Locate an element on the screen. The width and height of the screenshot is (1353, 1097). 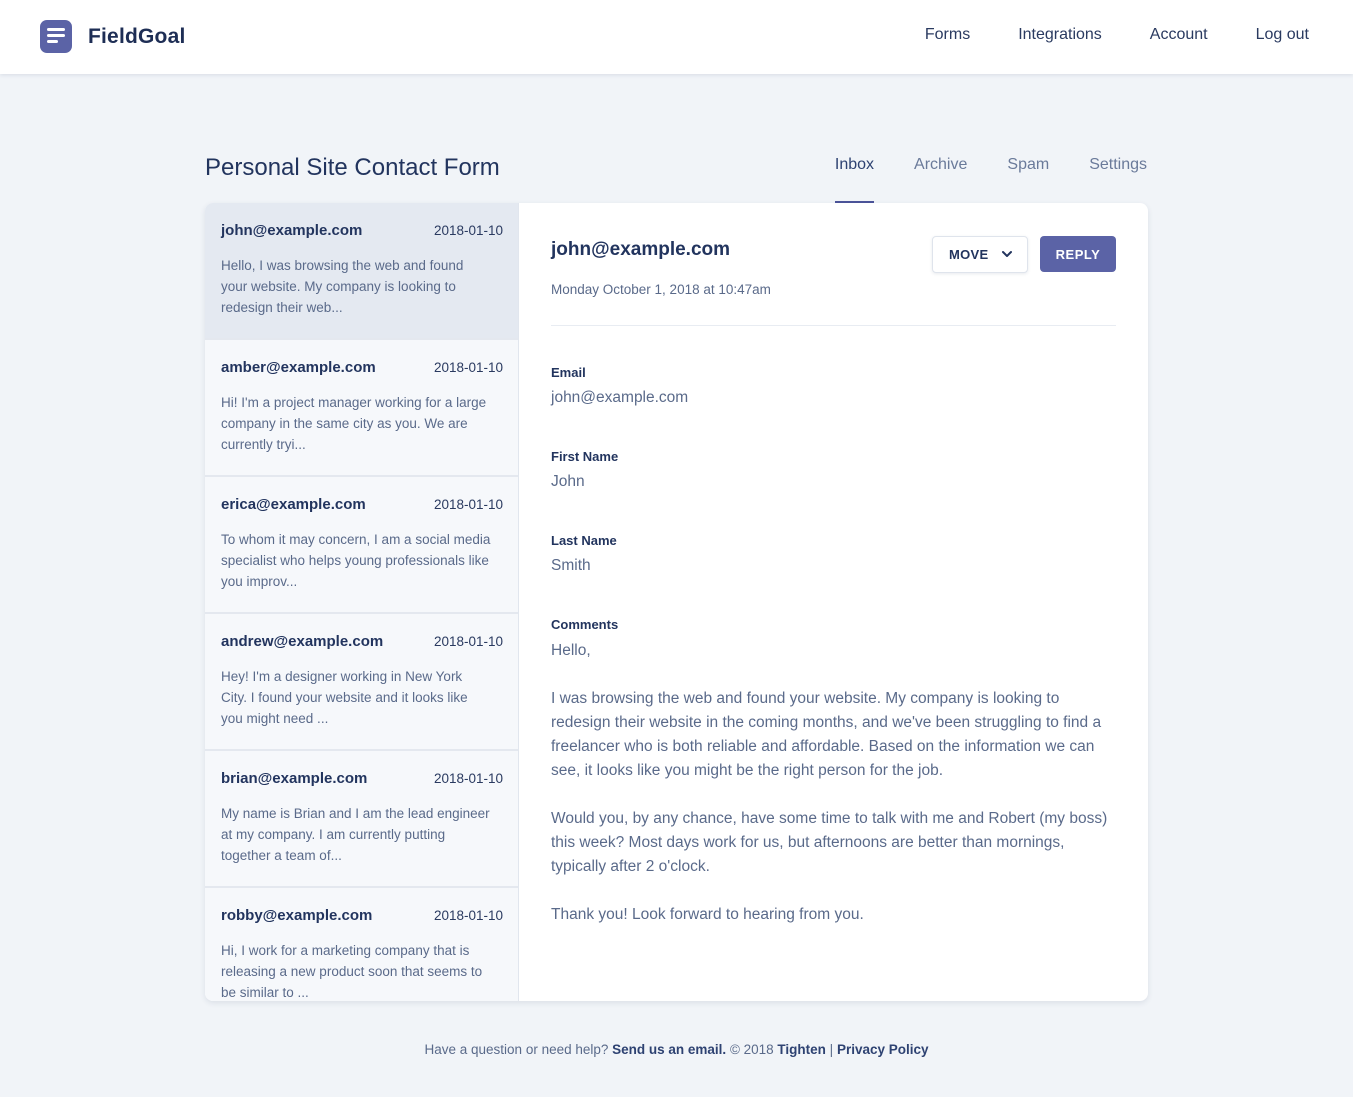
field-value: John is located at coordinates (568, 481).